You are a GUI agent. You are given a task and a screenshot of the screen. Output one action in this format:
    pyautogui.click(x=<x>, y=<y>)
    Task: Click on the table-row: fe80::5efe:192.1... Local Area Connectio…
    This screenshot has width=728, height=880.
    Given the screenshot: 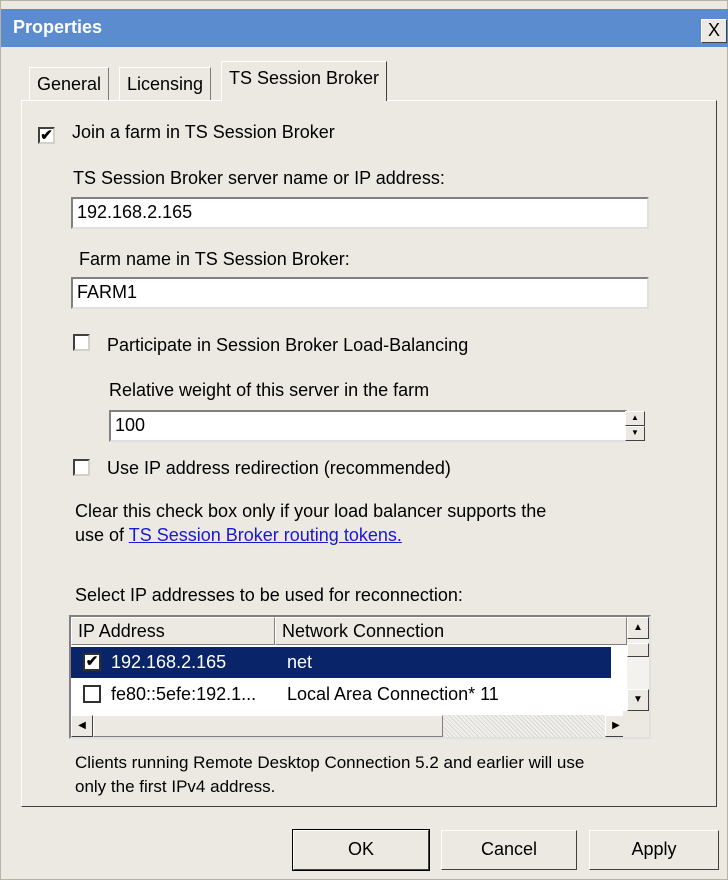 What is the action you would take?
    pyautogui.click(x=341, y=694)
    